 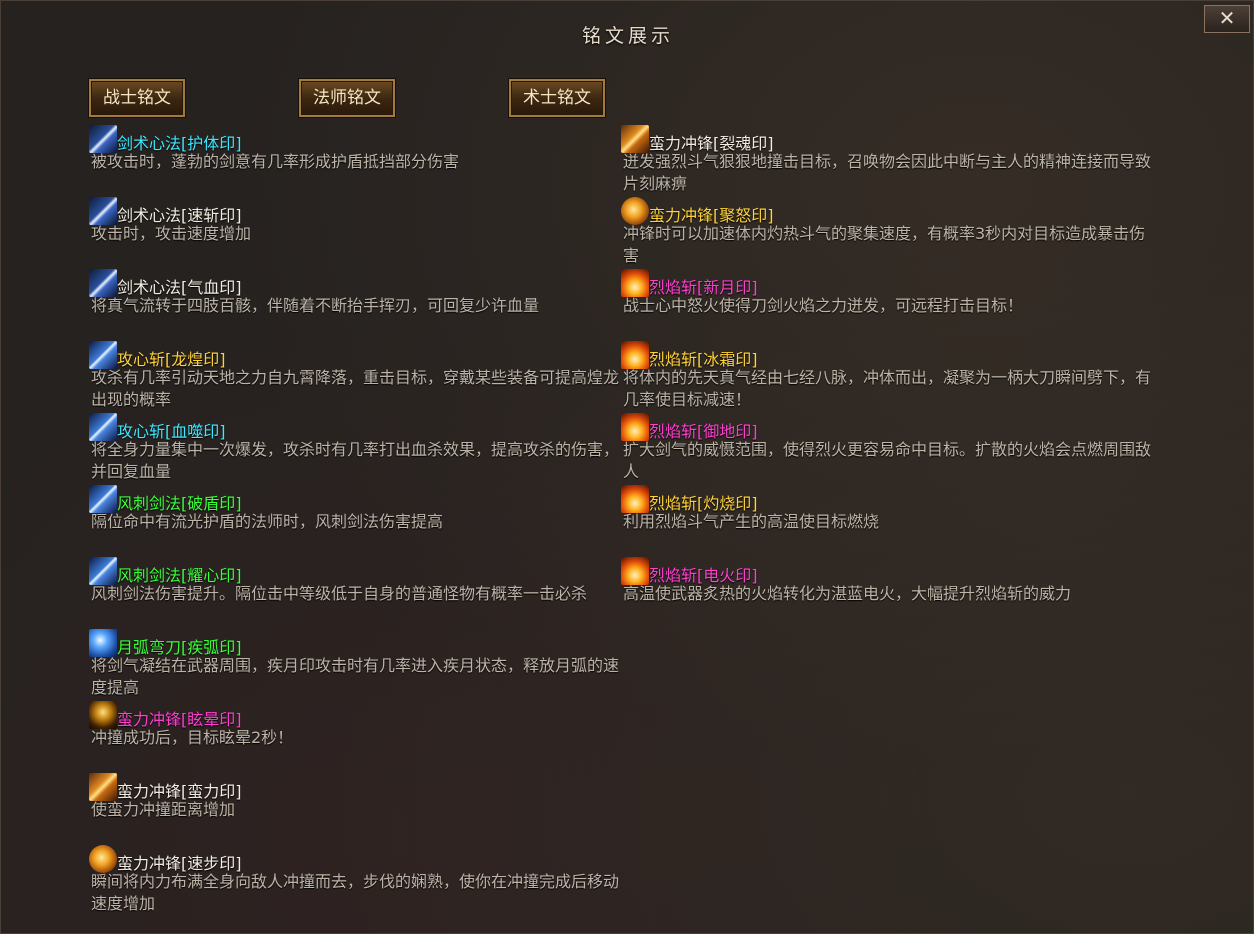 I want to click on window-title: 铭文展示, so click(x=627, y=36).